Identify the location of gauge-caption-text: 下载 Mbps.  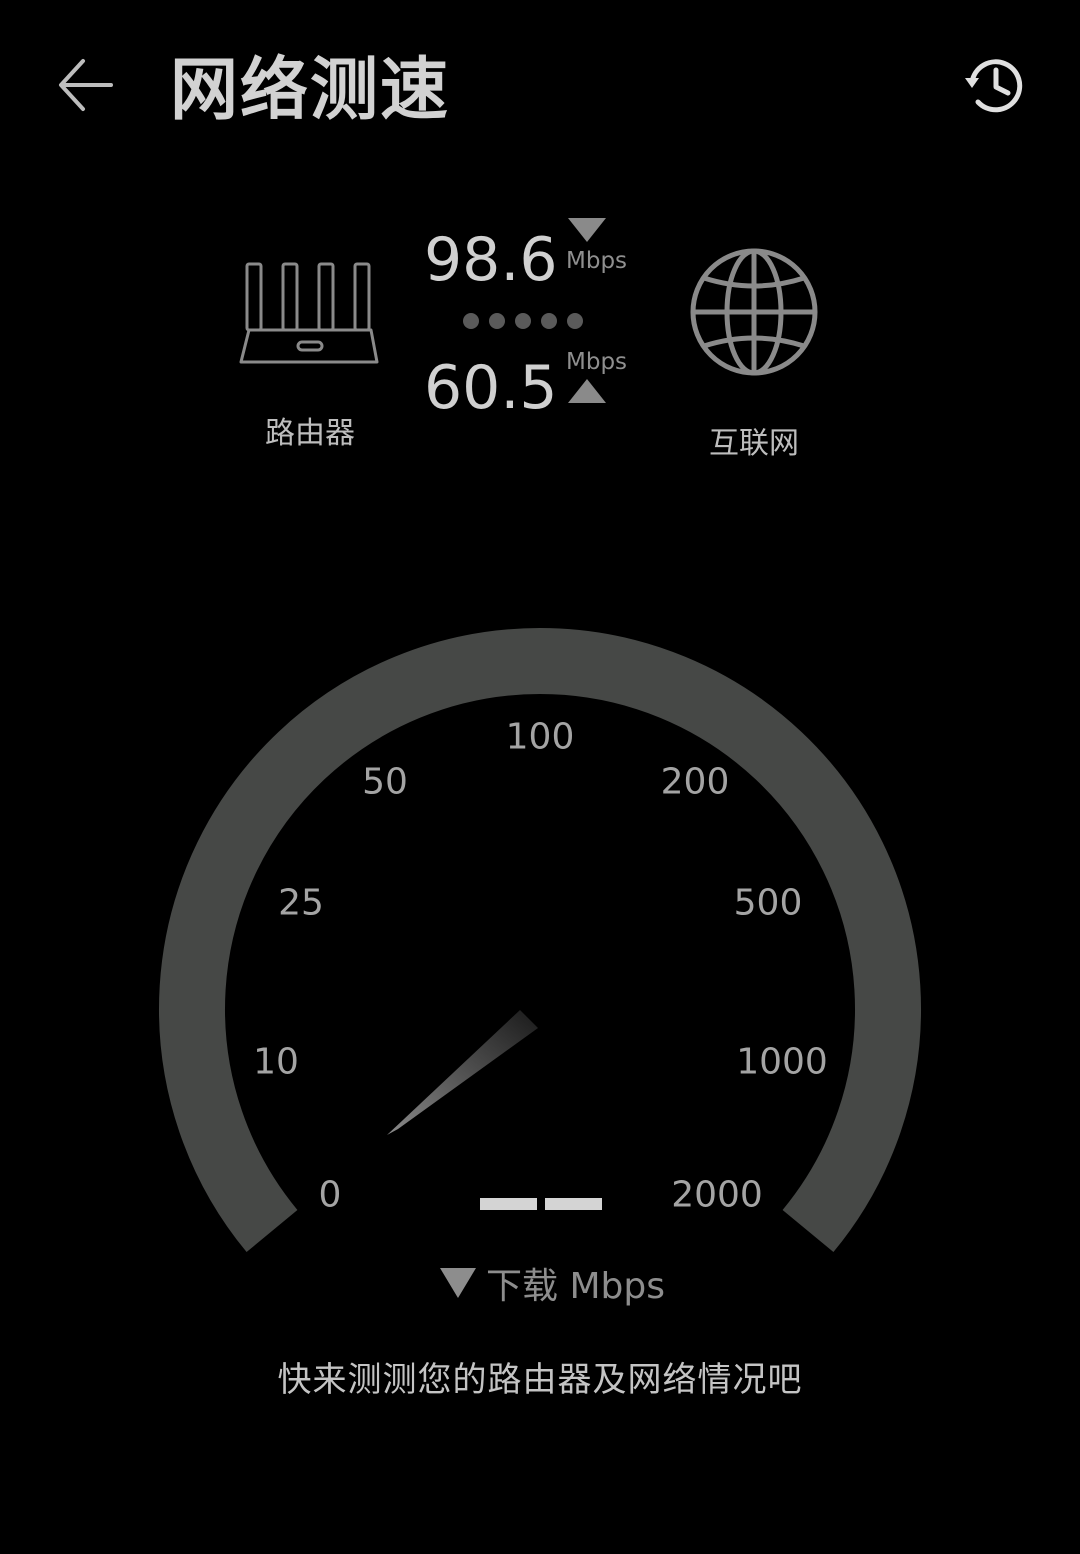
(575, 1286).